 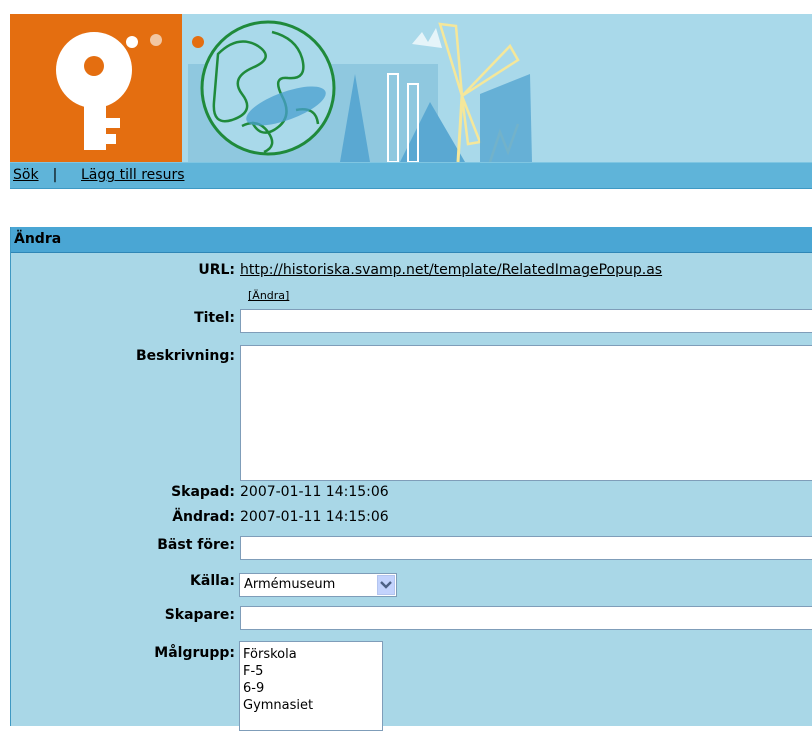 I want to click on source-select: Armémuseum, so click(x=318, y=585).